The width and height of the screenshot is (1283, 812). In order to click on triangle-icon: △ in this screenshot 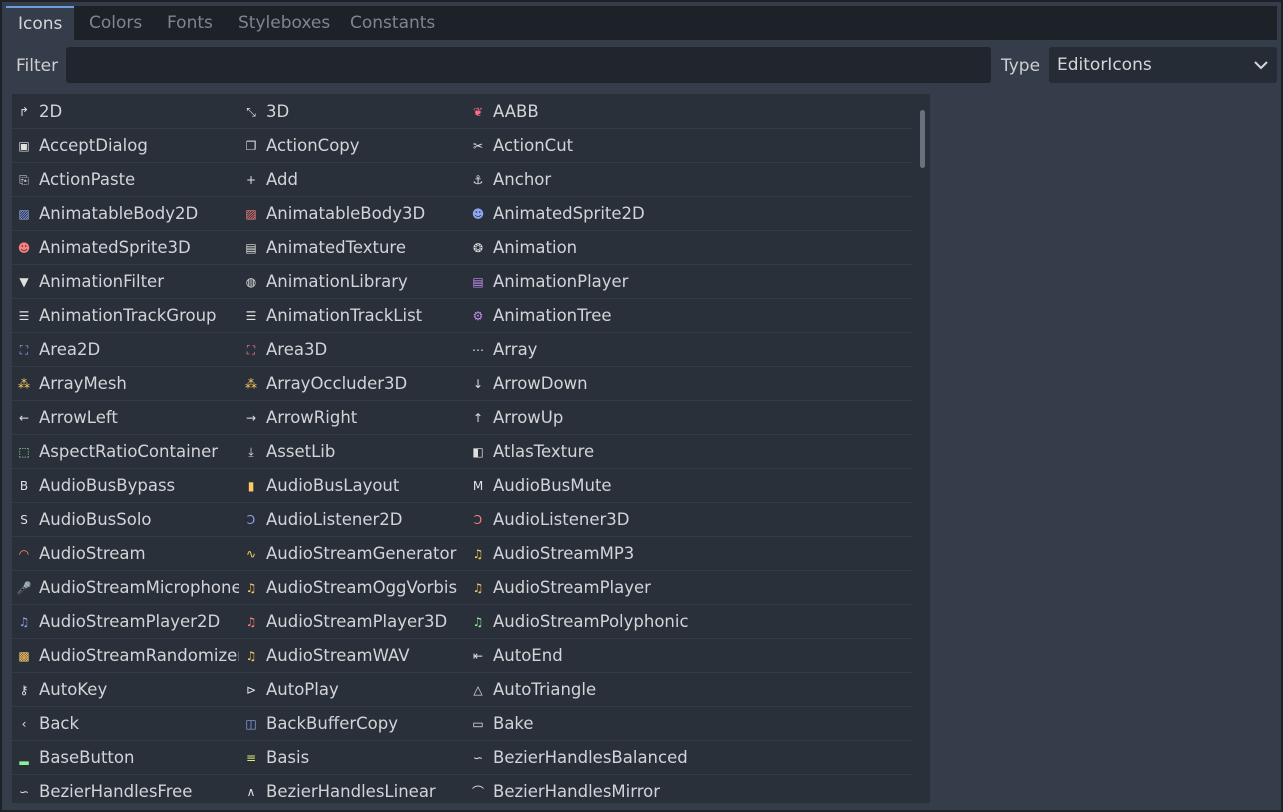, I will do `click(478, 689)`.